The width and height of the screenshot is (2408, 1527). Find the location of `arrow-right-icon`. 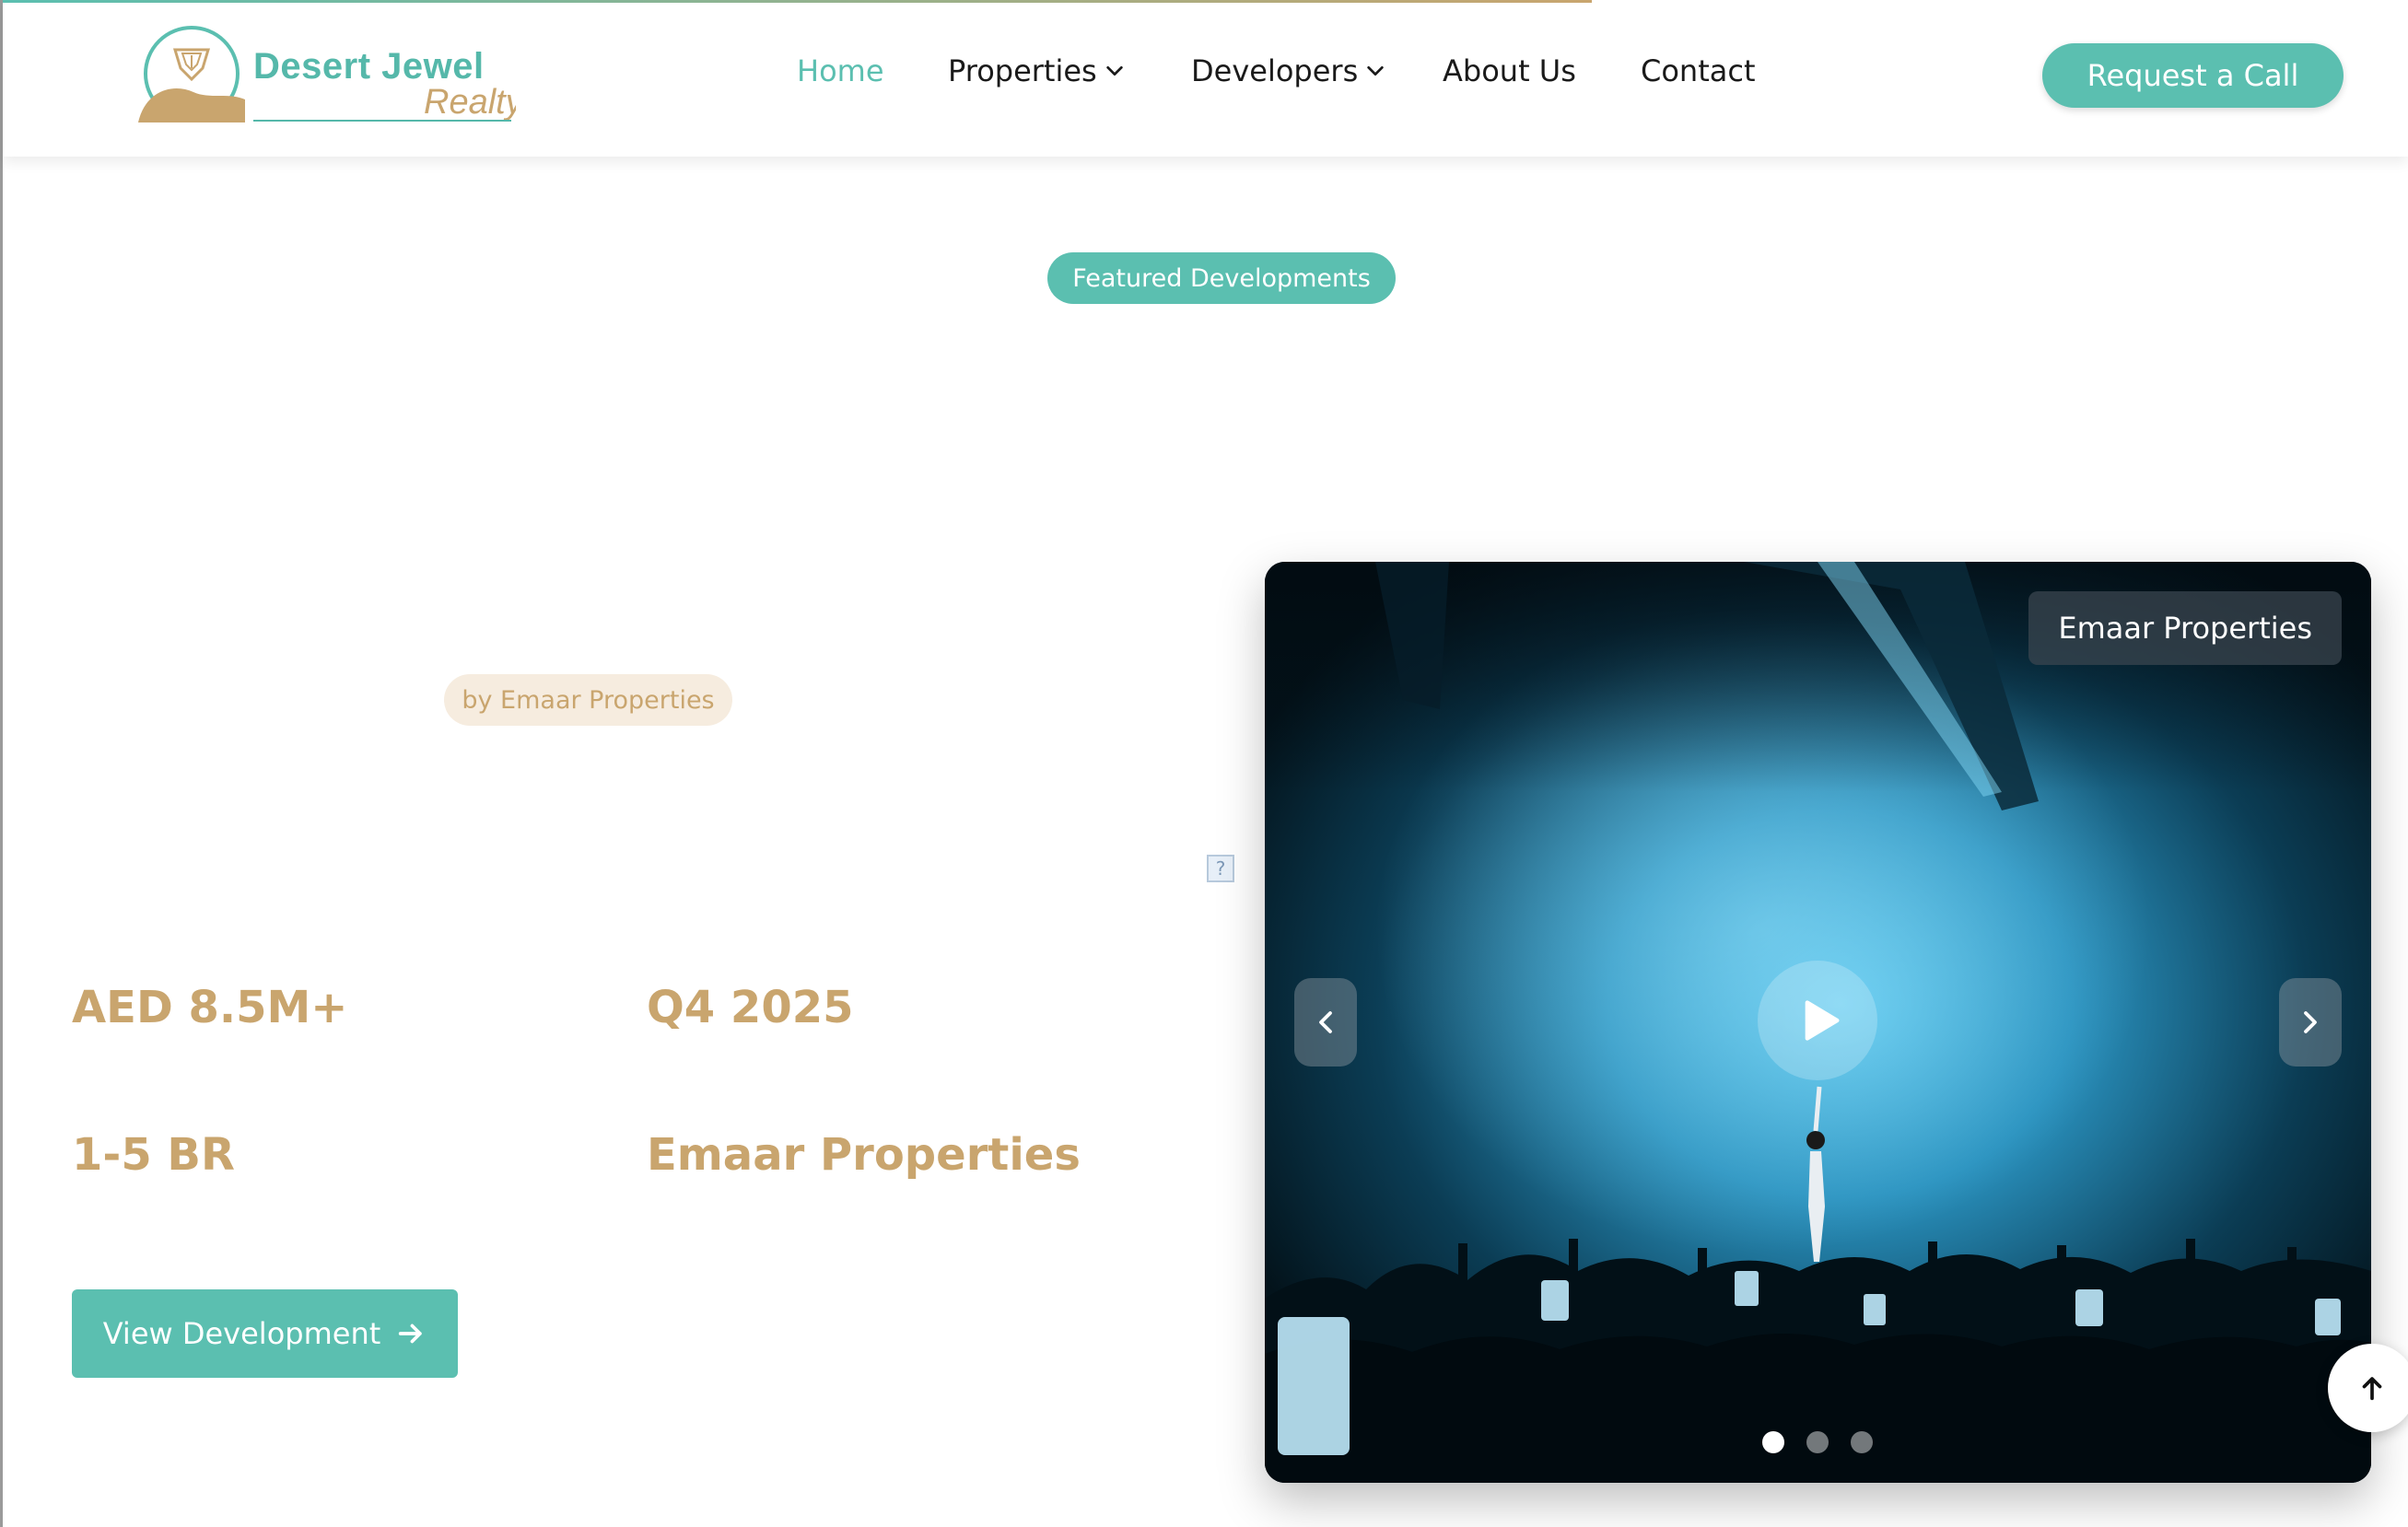

arrow-right-icon is located at coordinates (411, 1333).